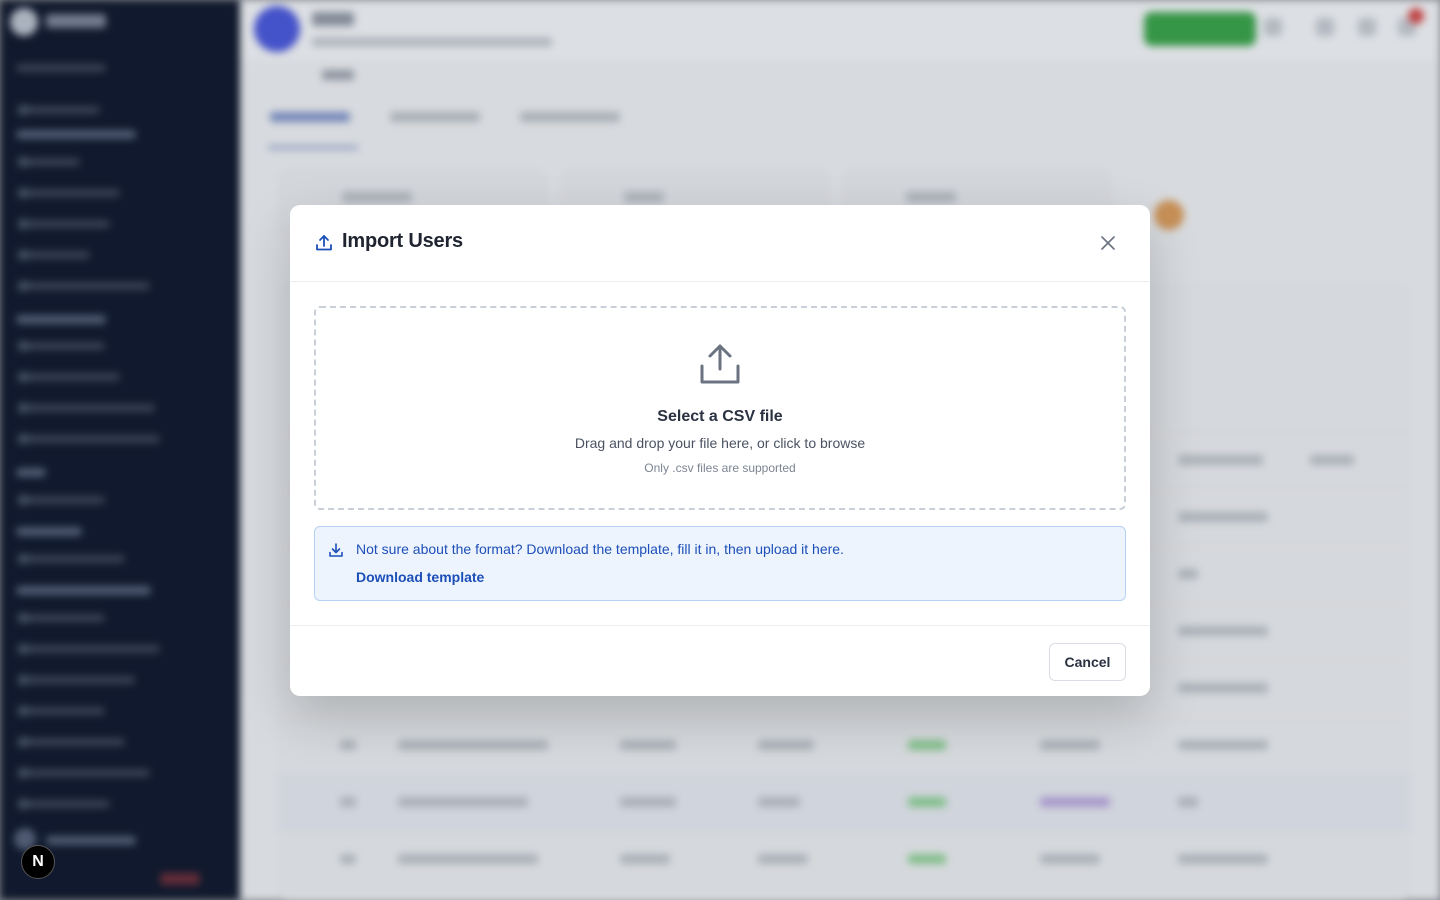 Image resolution: width=1440 pixels, height=900 pixels. I want to click on upload-icon, so click(324, 243).